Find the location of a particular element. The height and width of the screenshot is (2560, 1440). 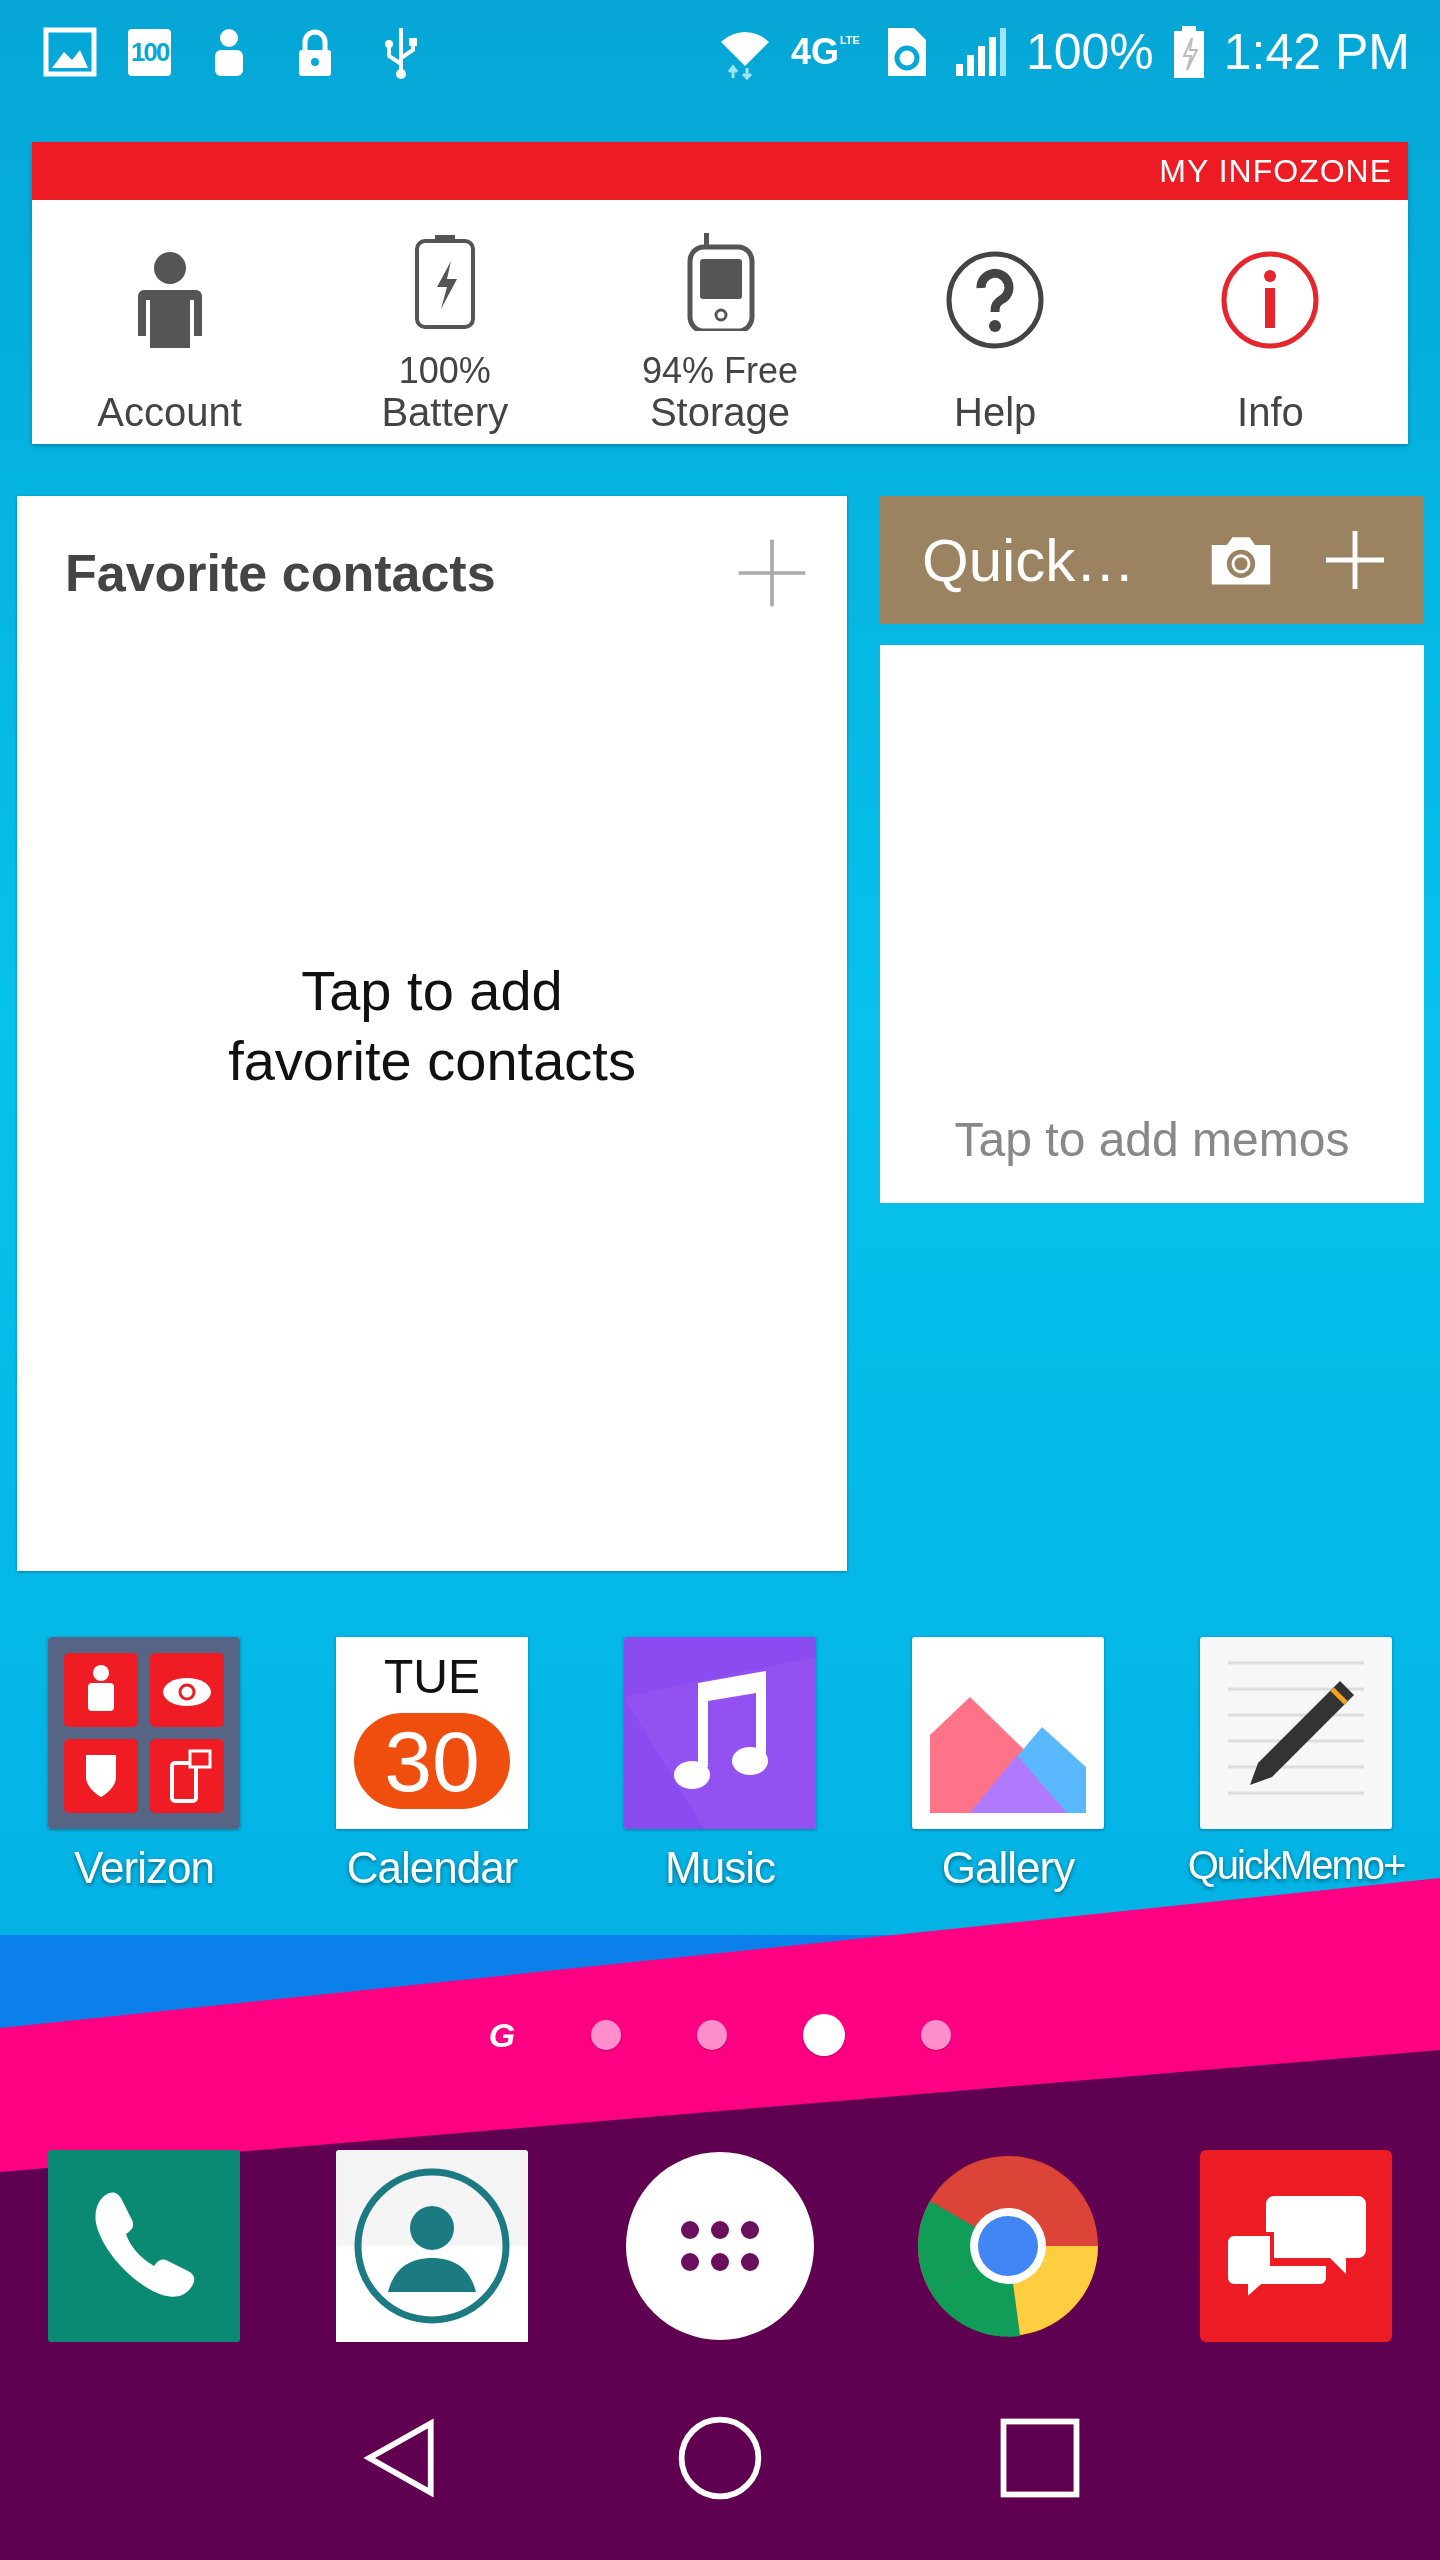

infozone-item: Account is located at coordinates (170, 322).